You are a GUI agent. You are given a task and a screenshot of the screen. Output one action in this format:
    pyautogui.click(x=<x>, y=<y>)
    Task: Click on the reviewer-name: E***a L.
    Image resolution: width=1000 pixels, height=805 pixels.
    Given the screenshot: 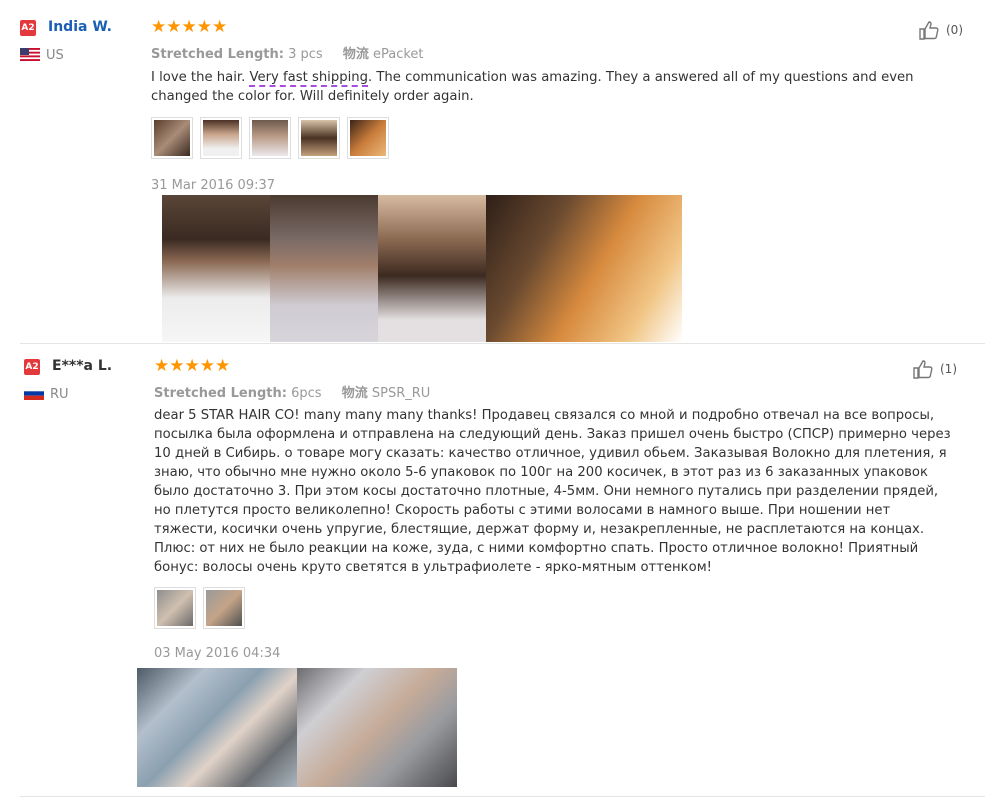 What is the action you would take?
    pyautogui.click(x=82, y=366)
    